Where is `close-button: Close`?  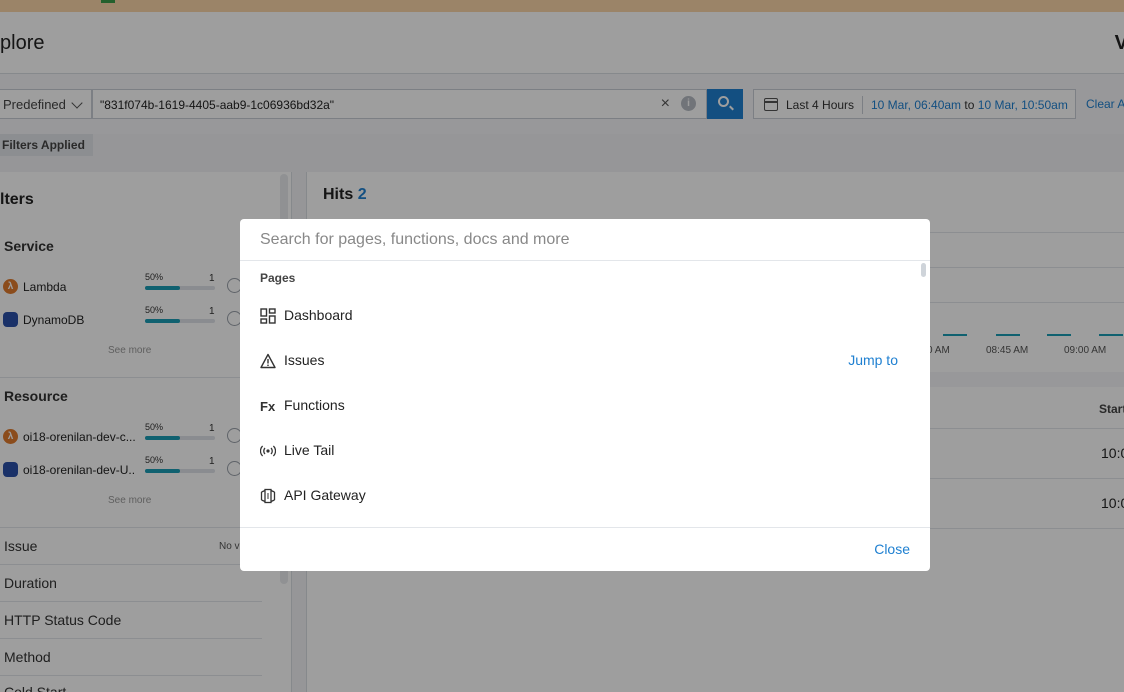 close-button: Close is located at coordinates (892, 549).